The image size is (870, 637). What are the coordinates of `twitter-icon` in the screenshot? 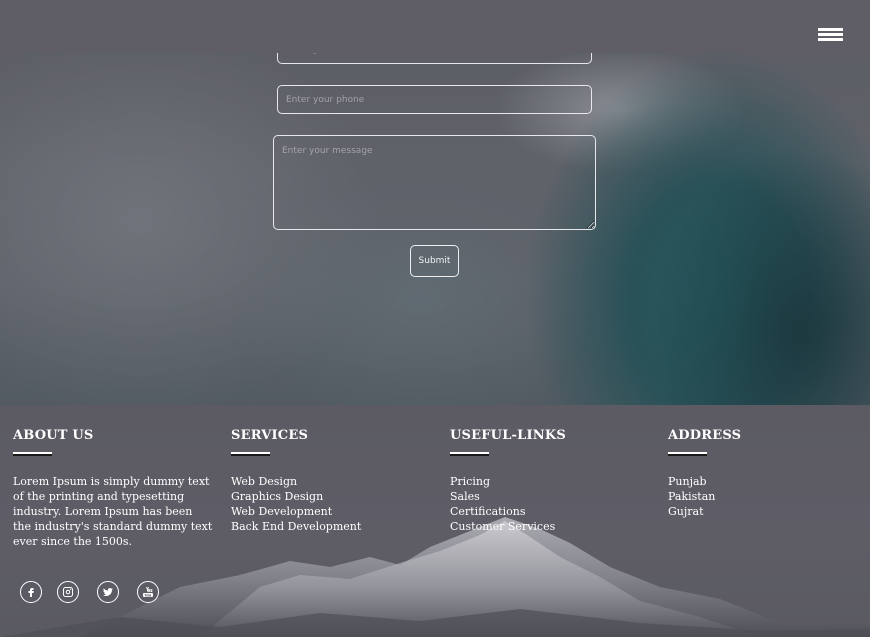 It's located at (108, 592).